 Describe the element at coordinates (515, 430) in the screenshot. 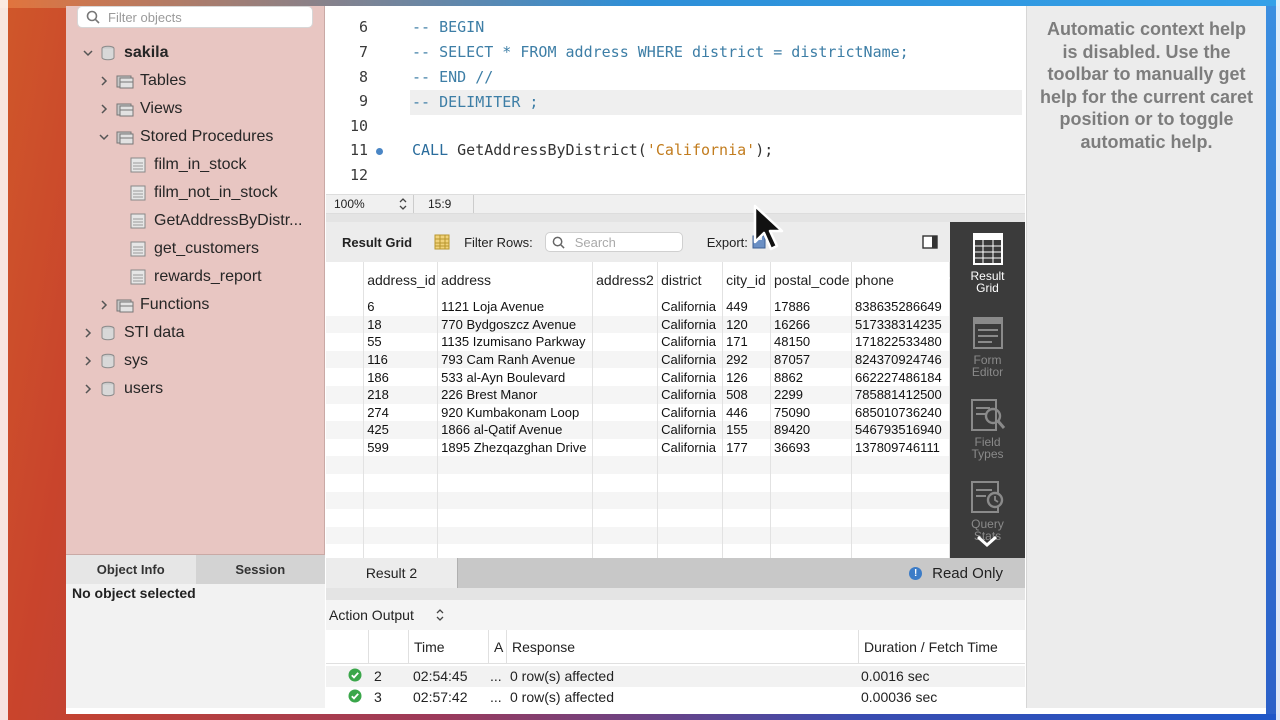

I see `table-cell: 1866 al-Qatif Avenue` at that location.